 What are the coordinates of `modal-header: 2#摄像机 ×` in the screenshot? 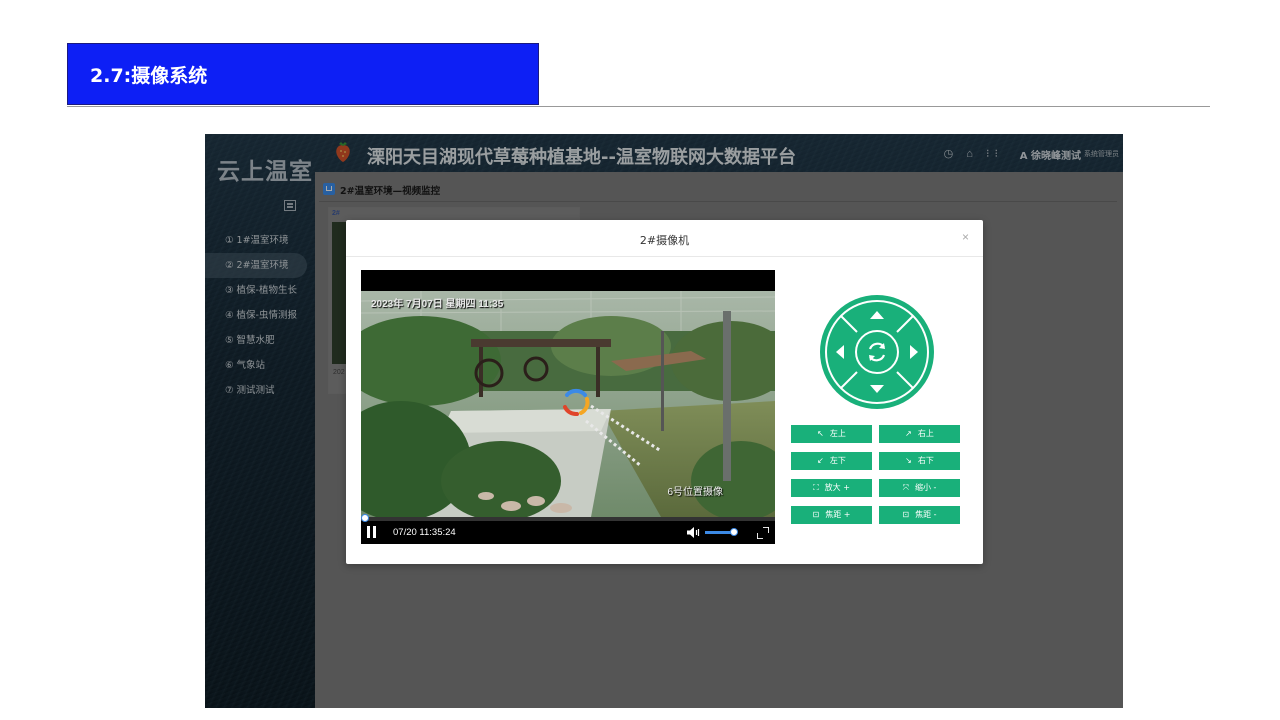 It's located at (664, 238).